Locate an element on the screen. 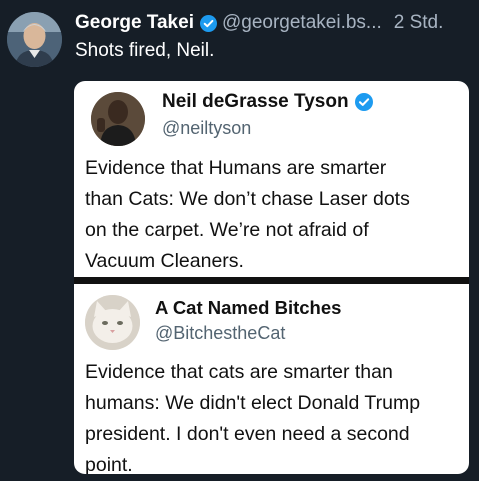 This screenshot has height=481, width=479. author-name: George Takei is located at coordinates (134, 23).